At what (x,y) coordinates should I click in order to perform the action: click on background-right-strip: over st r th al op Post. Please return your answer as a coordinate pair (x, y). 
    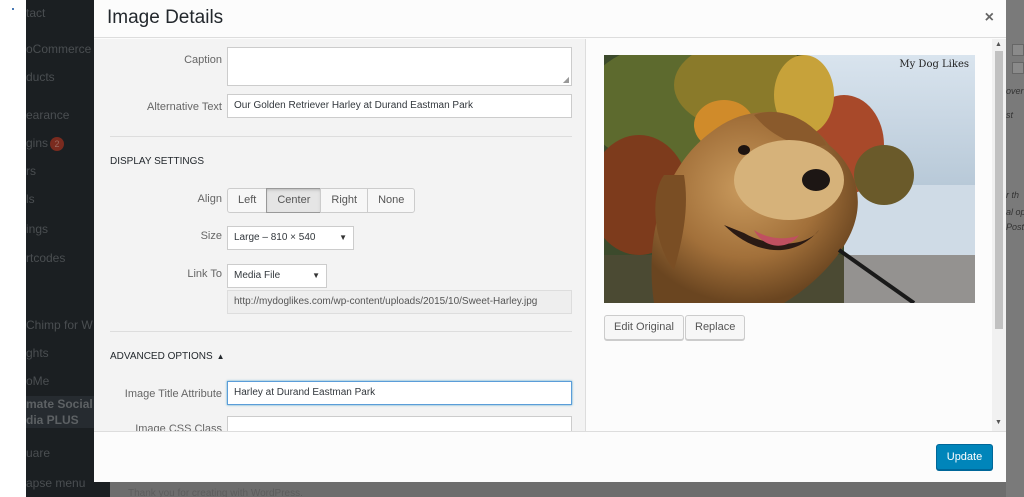
    Looking at the image, I should click on (1015, 248).